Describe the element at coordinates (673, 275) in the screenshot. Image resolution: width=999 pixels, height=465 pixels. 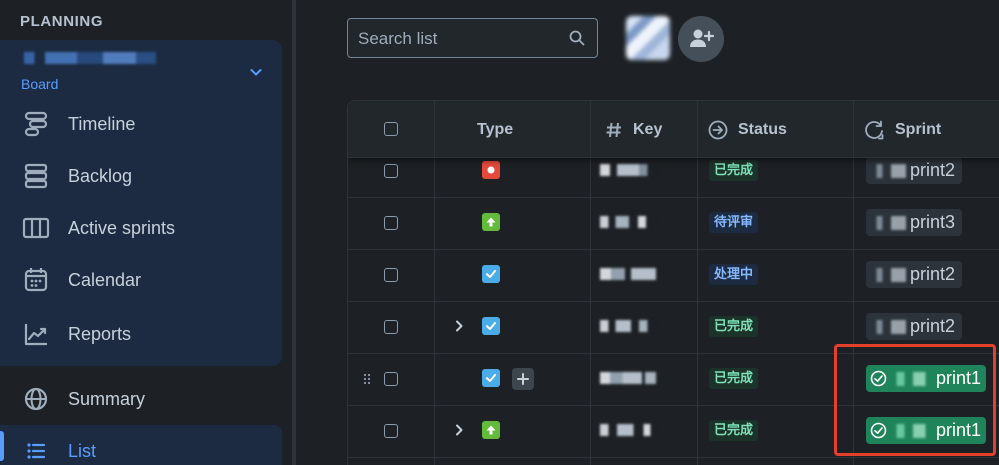
I see `table-row: 处理中 print2` at that location.